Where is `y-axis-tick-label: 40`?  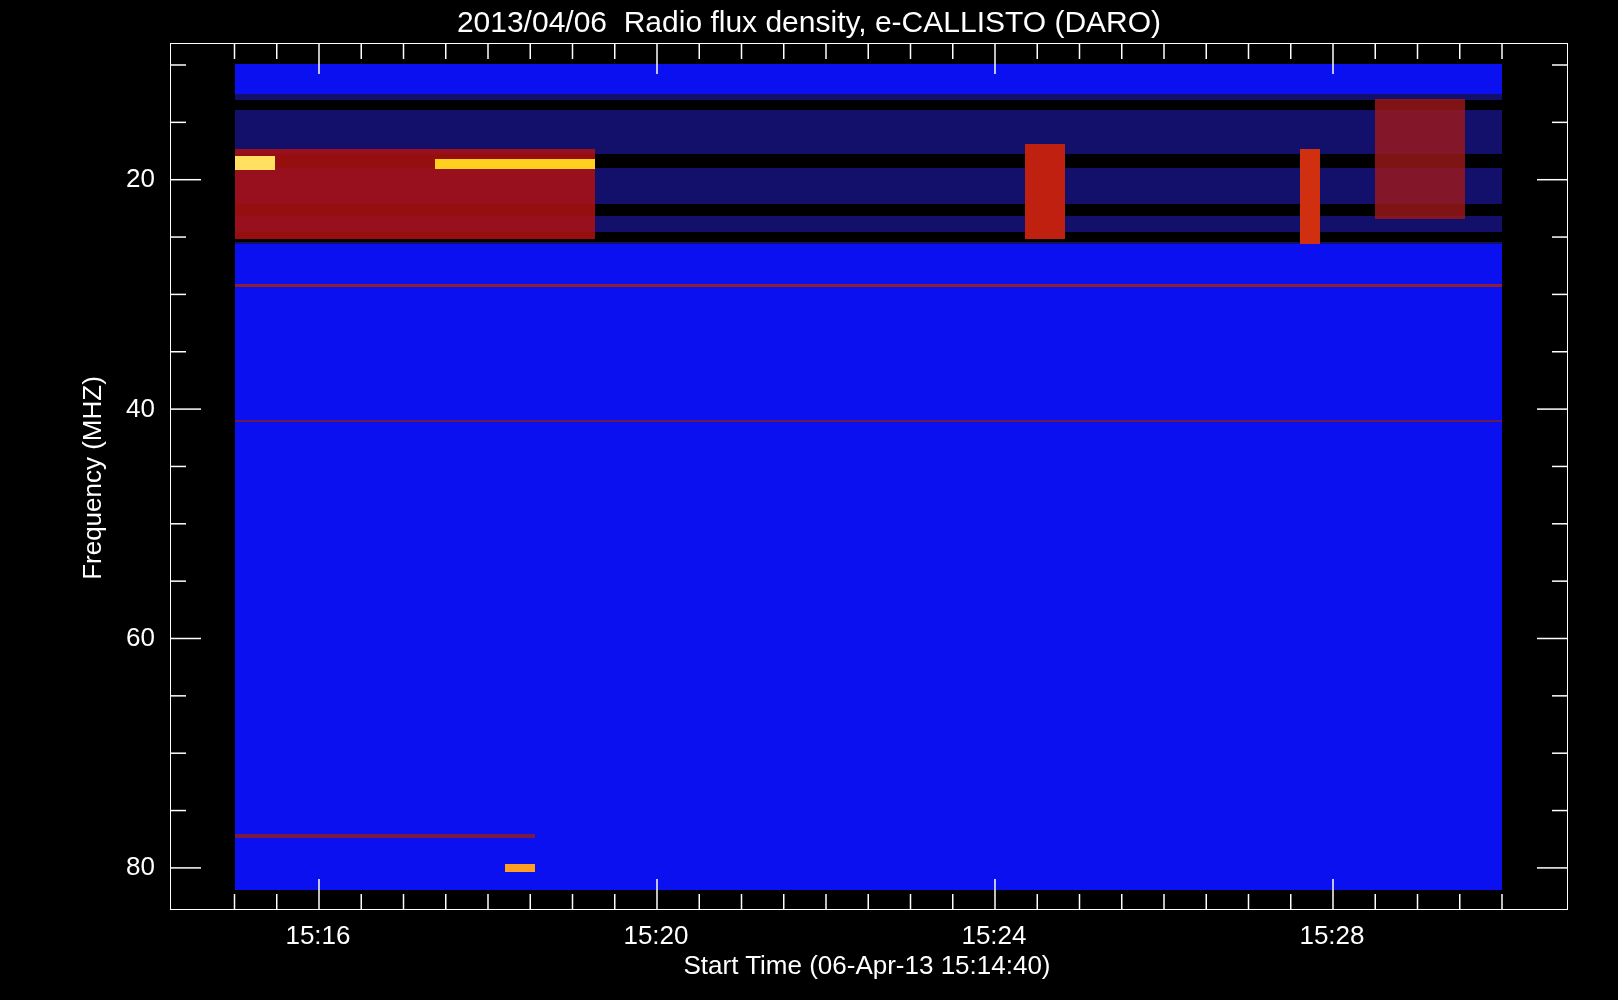
y-axis-tick-label: 40 is located at coordinates (140, 408).